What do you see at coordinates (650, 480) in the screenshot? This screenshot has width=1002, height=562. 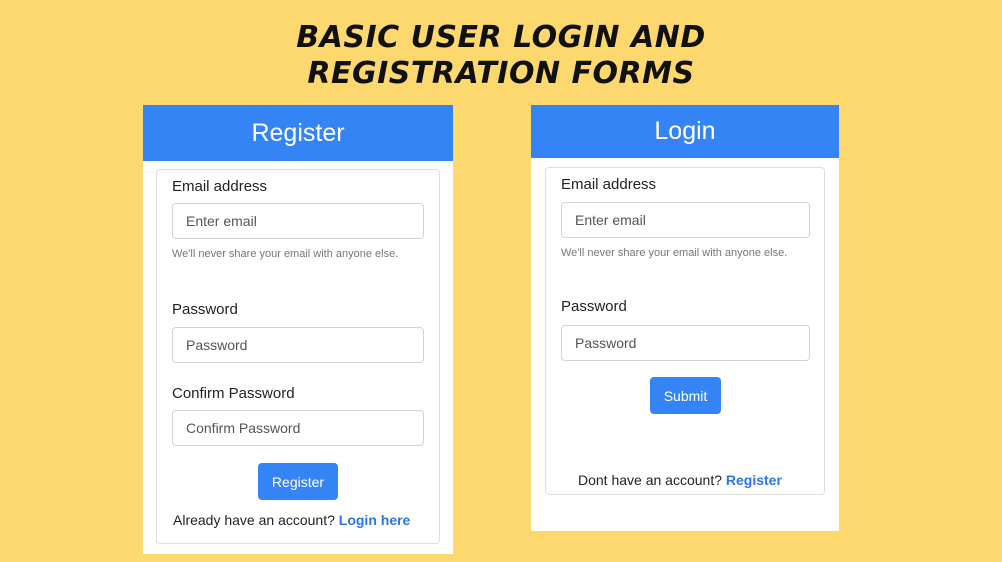 I see `login-footer-text: Dont have an account?` at bounding box center [650, 480].